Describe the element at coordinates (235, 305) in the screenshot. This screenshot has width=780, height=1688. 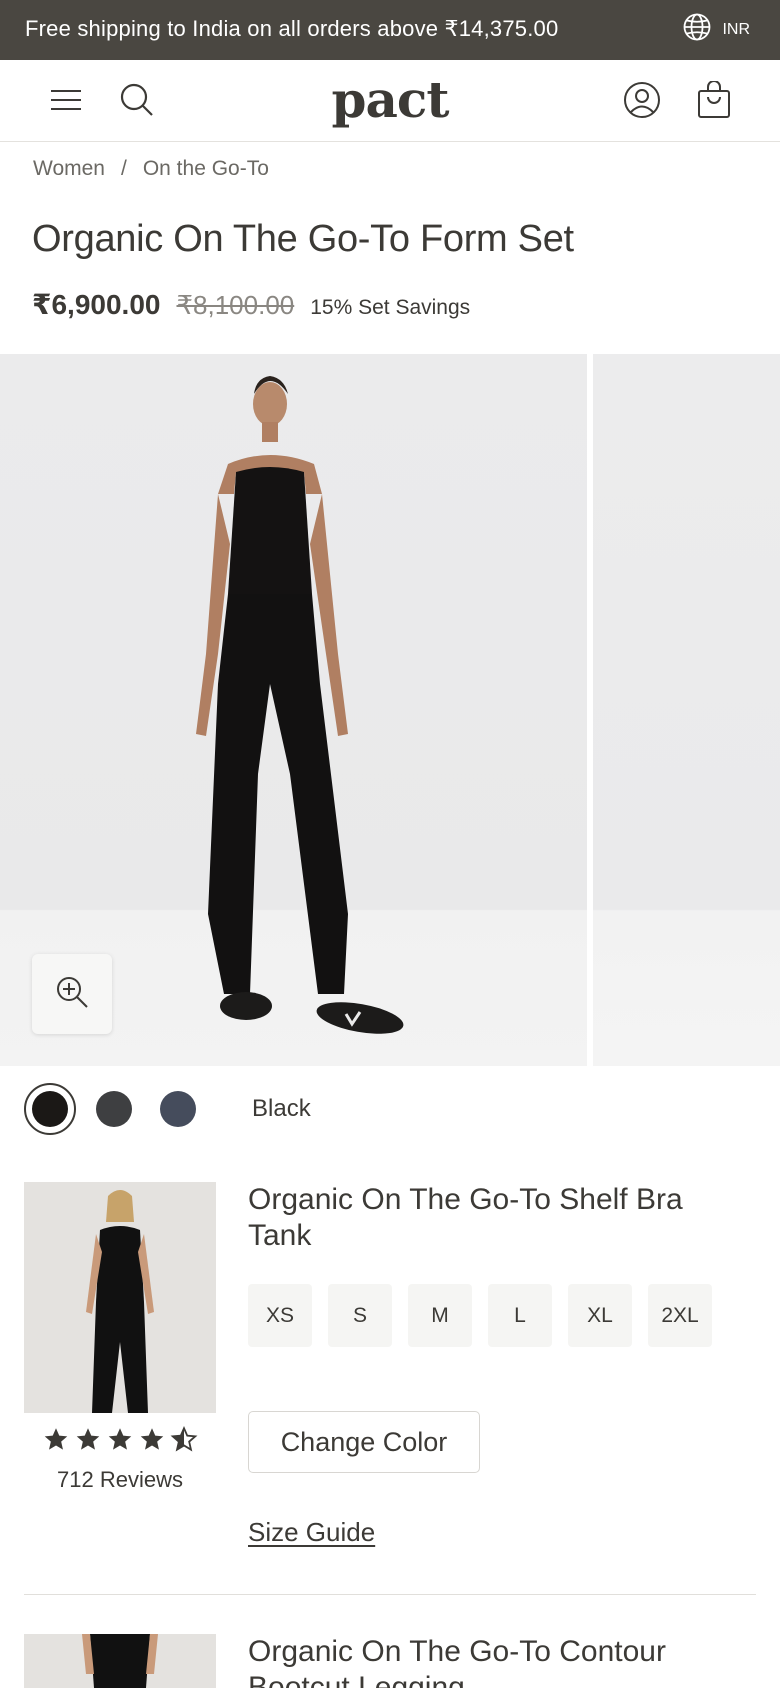
I see `compare-price: ₹8,100.00` at that location.